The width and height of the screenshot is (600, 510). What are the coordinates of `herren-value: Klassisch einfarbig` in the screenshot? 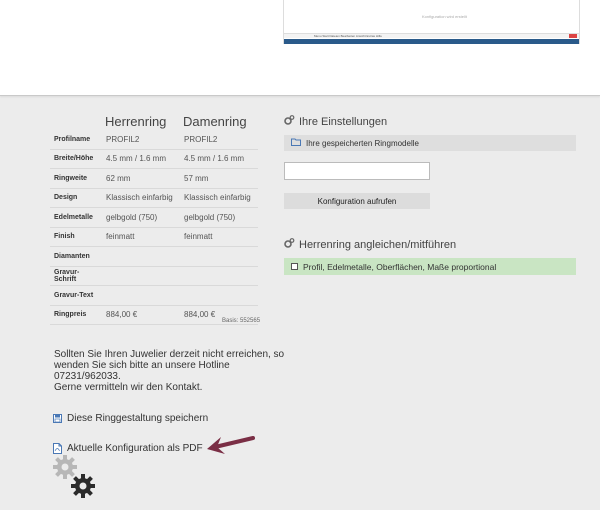 It's located at (141, 198).